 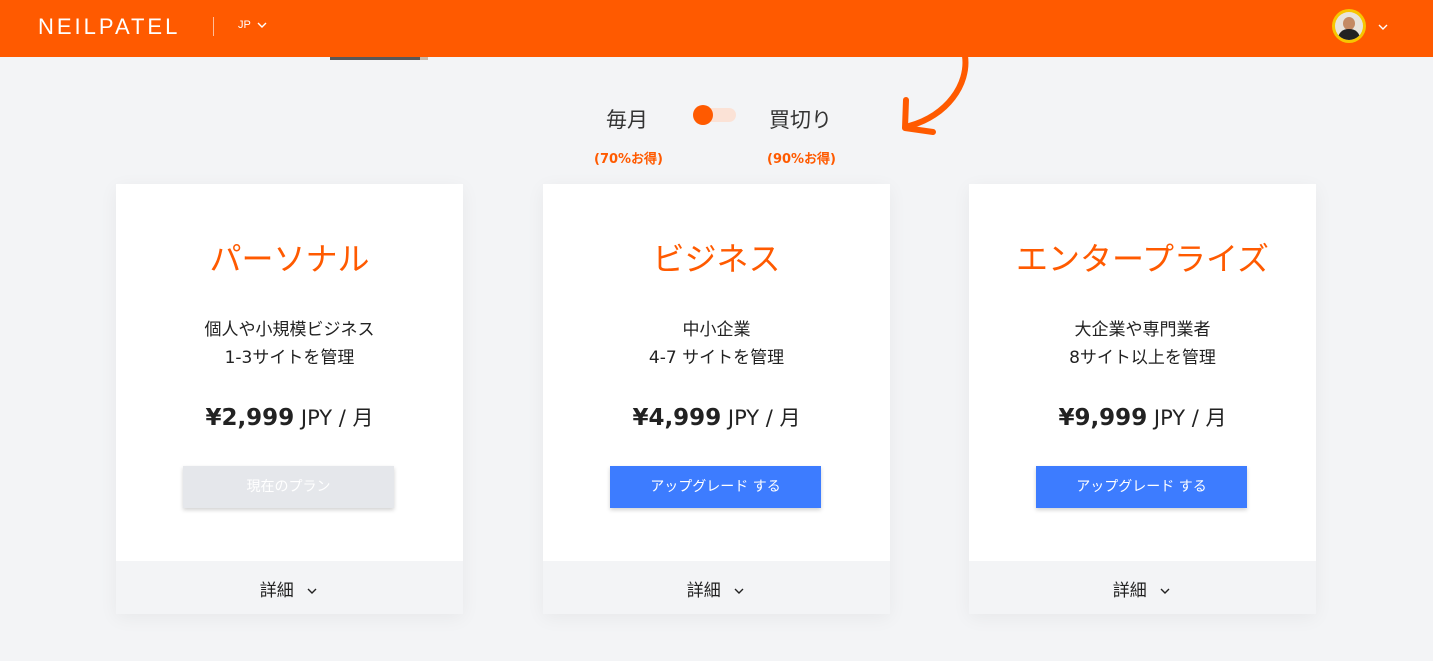 I want to click on billing-option-monthly: 毎月, so click(x=627, y=119).